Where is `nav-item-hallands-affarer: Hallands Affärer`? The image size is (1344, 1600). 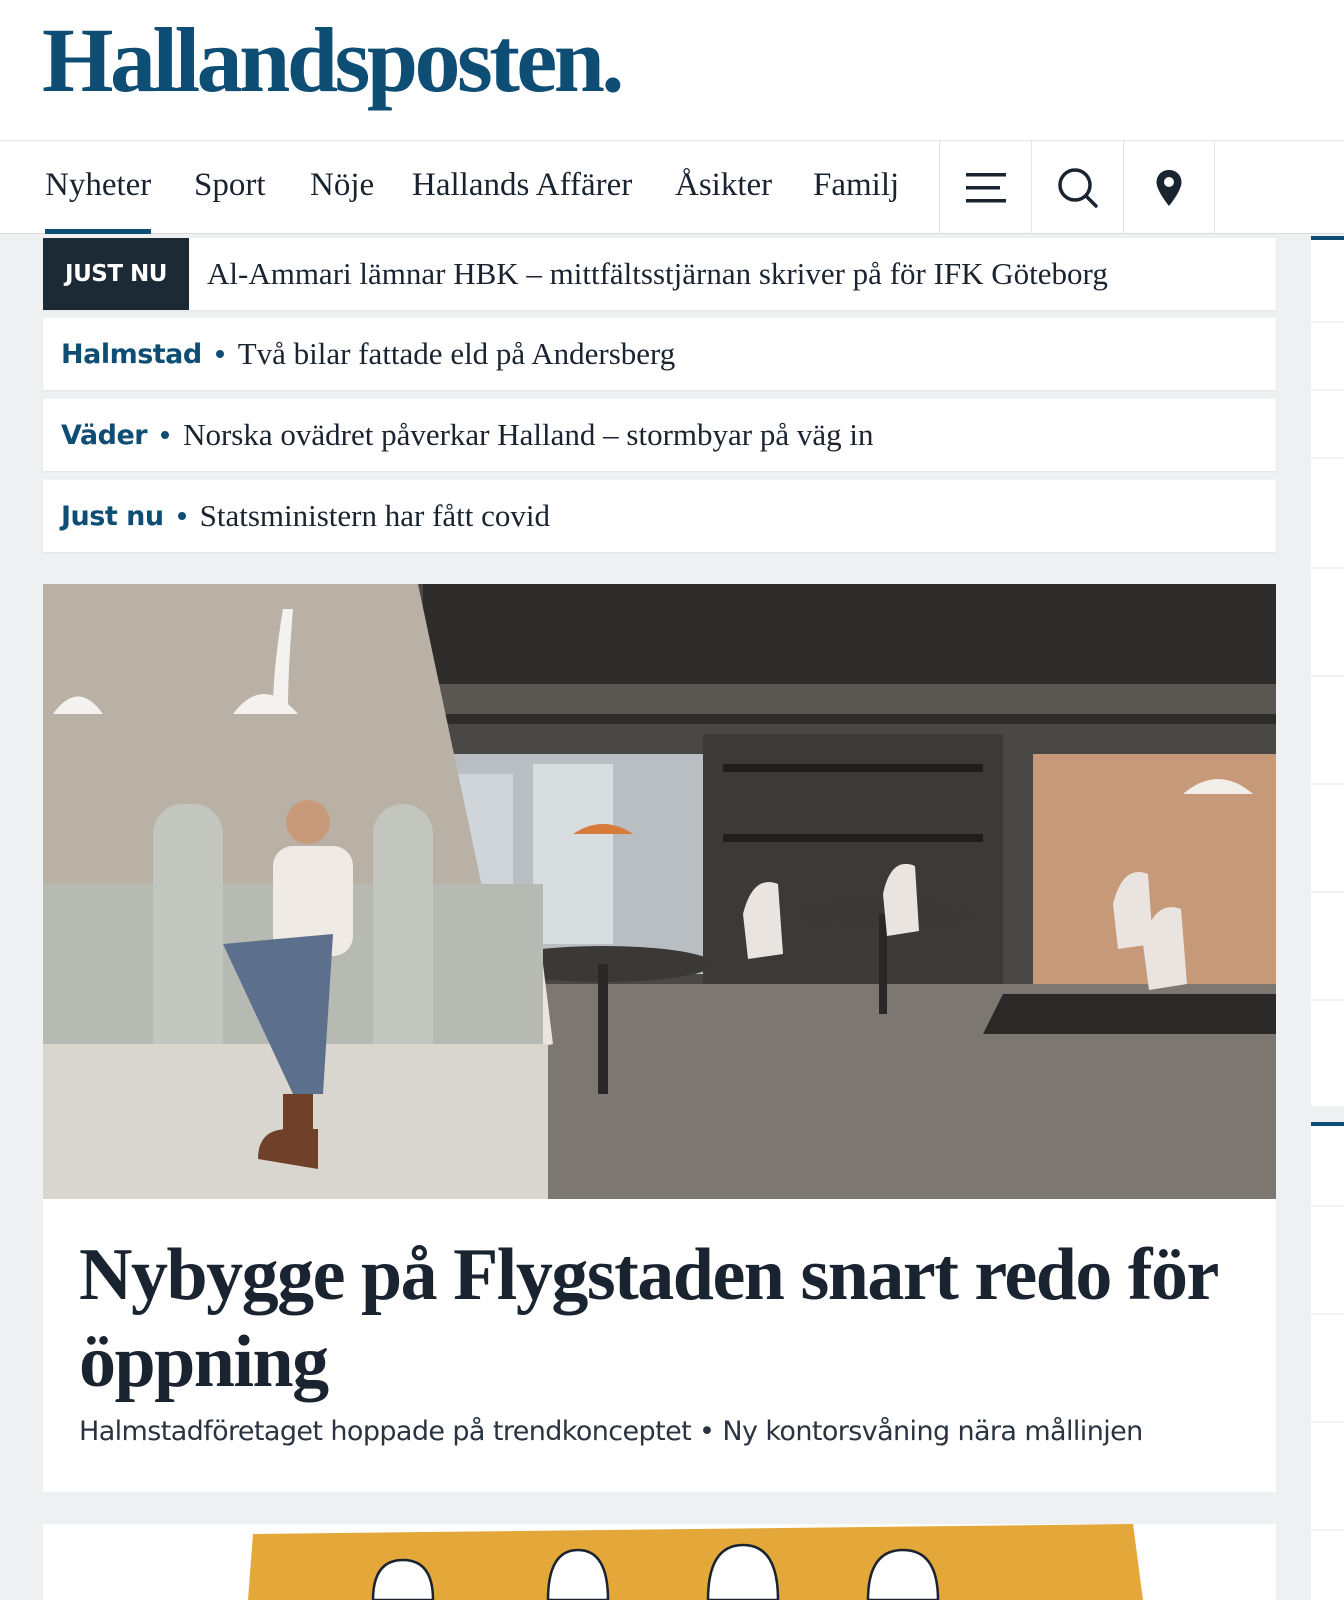 nav-item-hallands-affarer: Hallands Affärer is located at coordinates (522, 187).